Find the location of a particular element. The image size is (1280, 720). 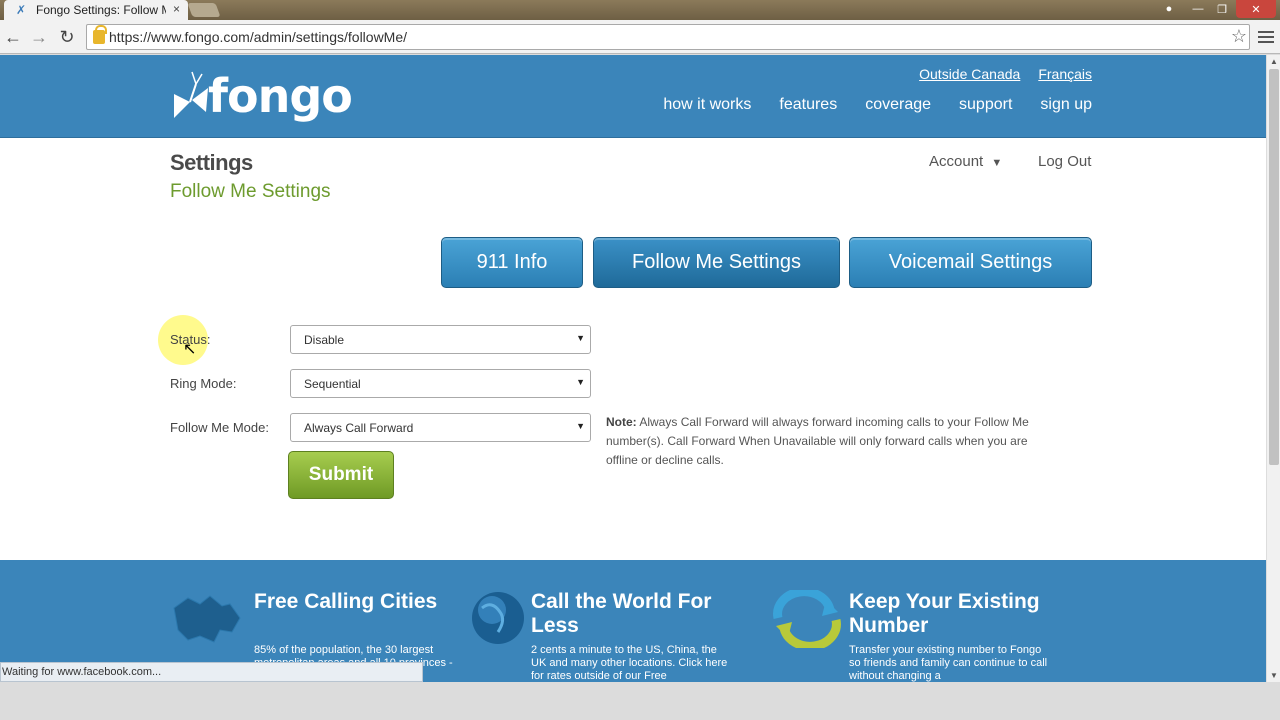

user-icon: ● is located at coordinates (1169, 9).